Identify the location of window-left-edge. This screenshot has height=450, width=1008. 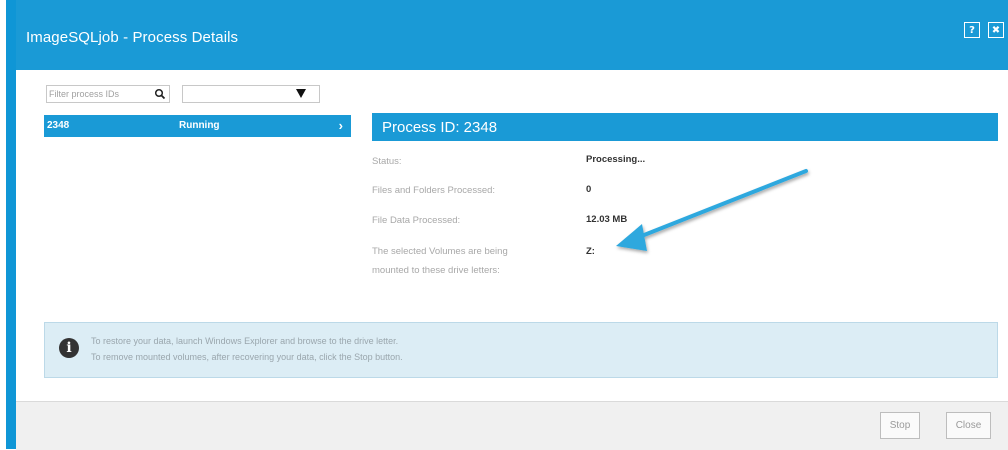
(11, 224).